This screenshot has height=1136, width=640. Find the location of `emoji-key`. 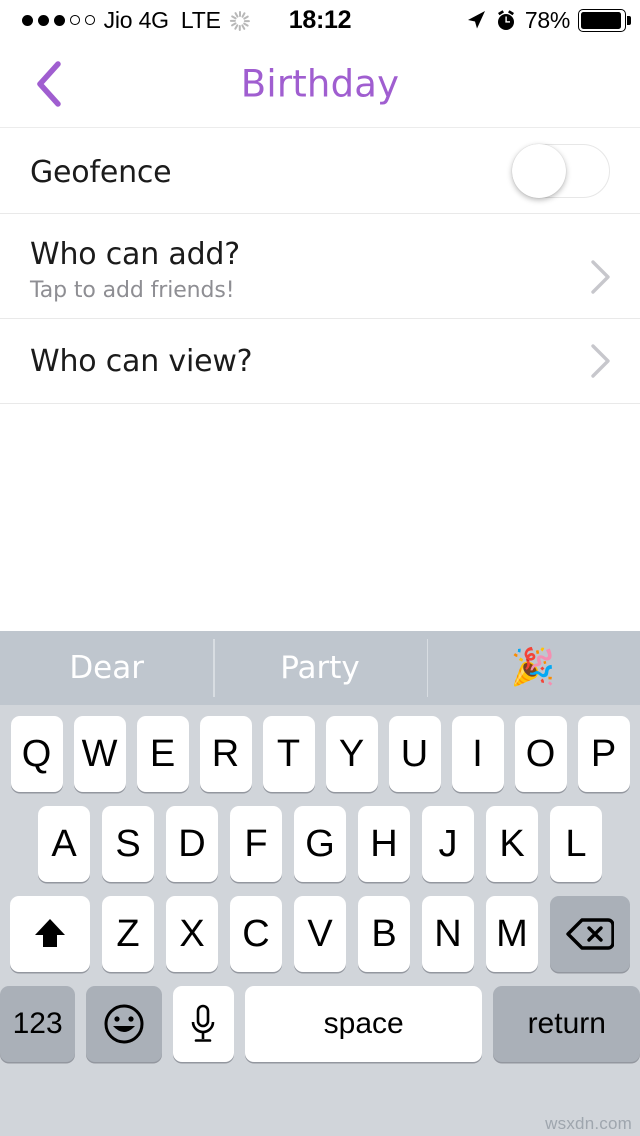

emoji-key is located at coordinates (124, 1024).